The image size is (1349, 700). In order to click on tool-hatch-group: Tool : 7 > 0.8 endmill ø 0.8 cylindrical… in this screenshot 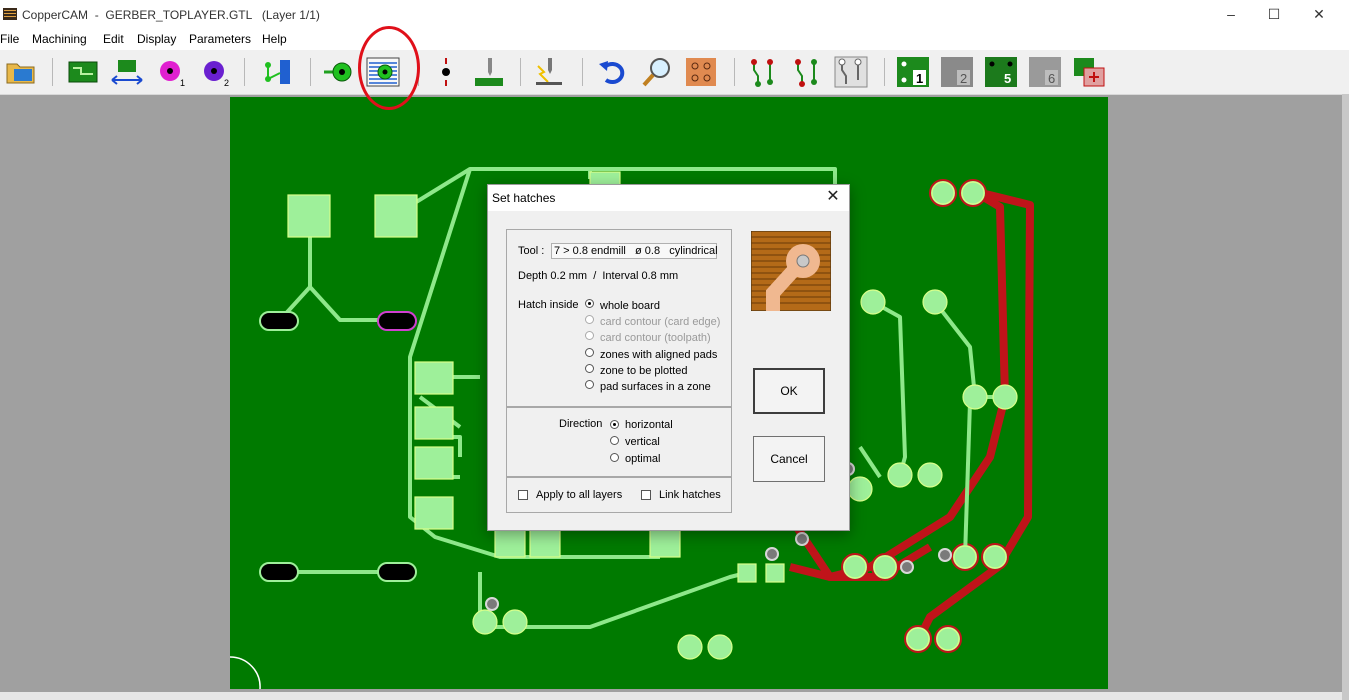, I will do `click(619, 318)`.